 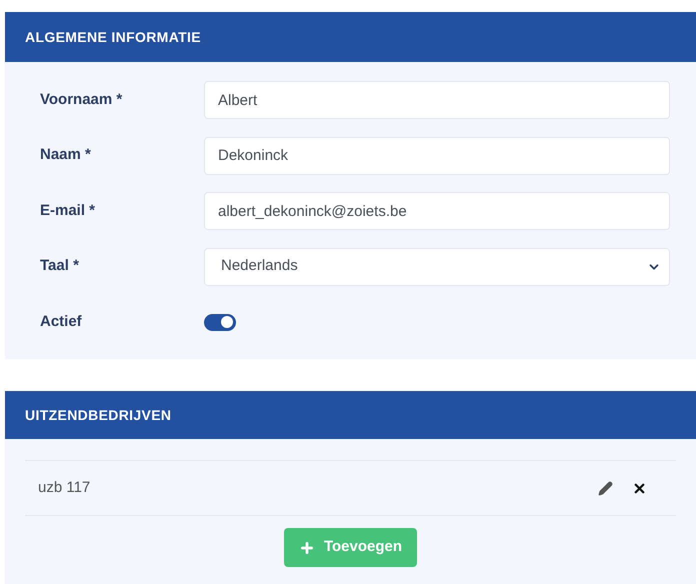 I want to click on panel-title: ALGEMENE INFORMATIE, so click(x=113, y=37).